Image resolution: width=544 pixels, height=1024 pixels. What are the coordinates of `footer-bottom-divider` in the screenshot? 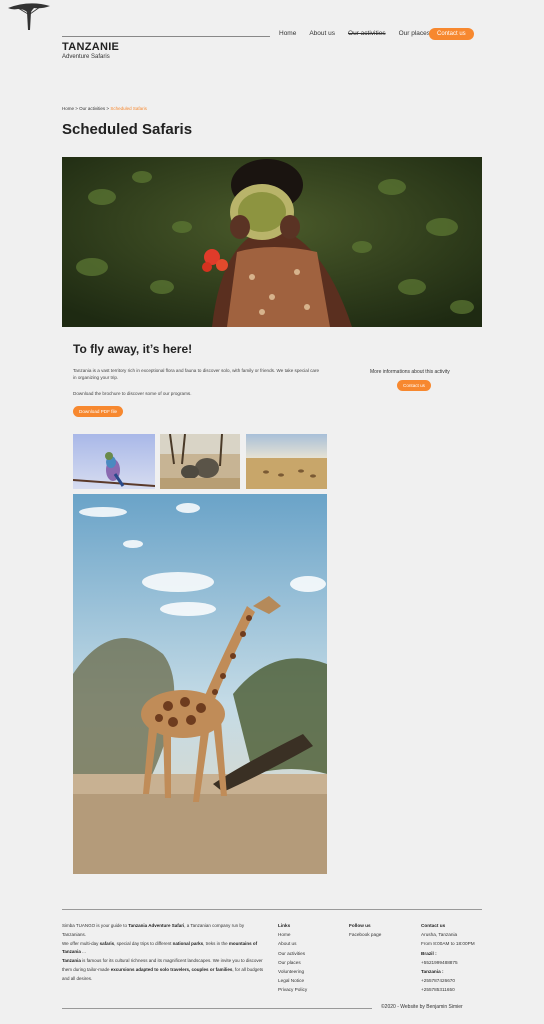 It's located at (217, 1008).